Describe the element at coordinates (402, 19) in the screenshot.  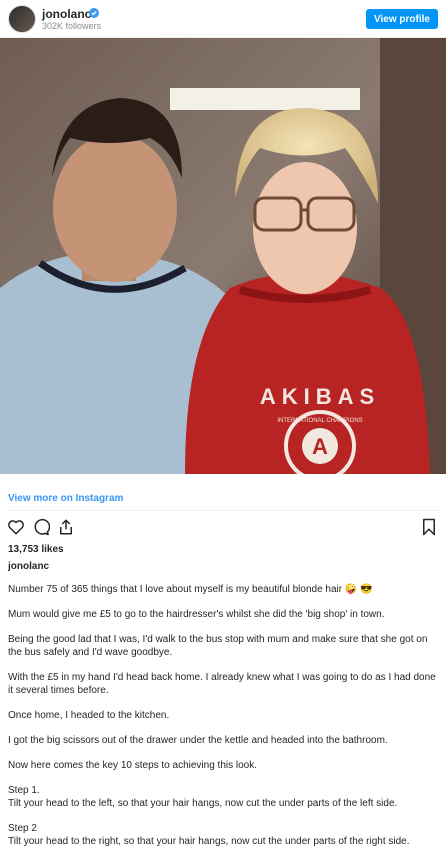
I see `view-profile-button: View profile` at that location.